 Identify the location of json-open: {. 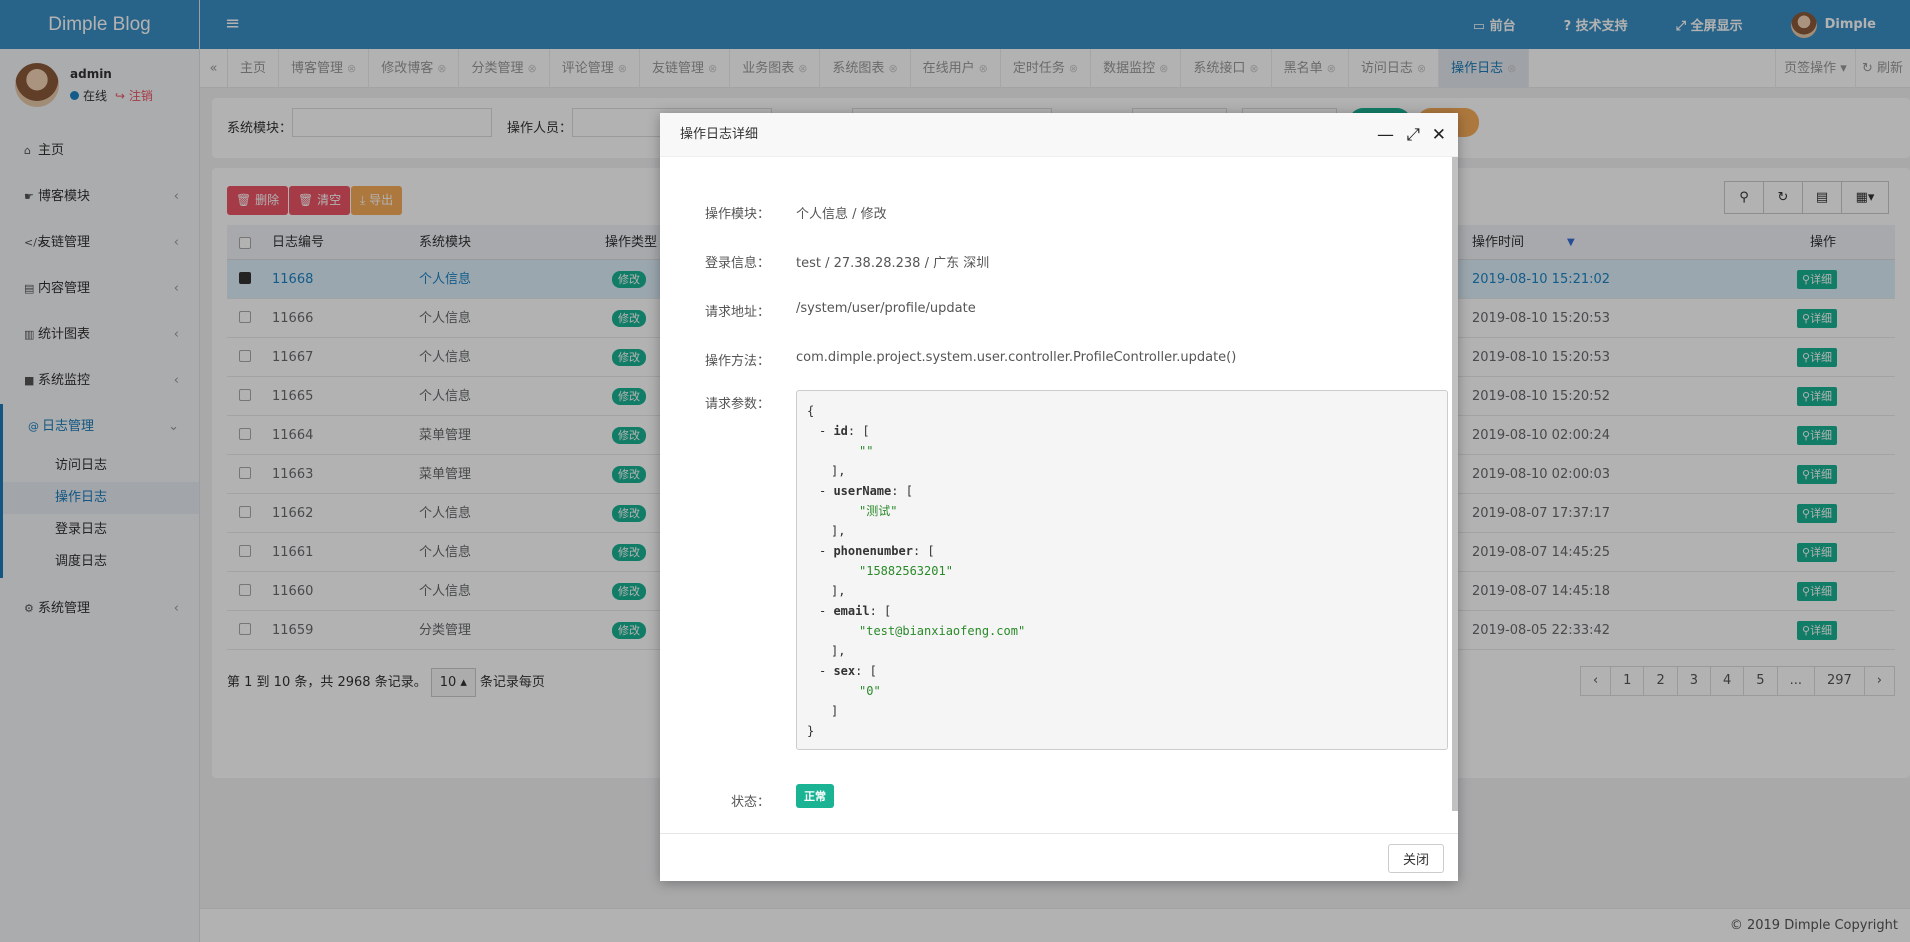
(811, 411).